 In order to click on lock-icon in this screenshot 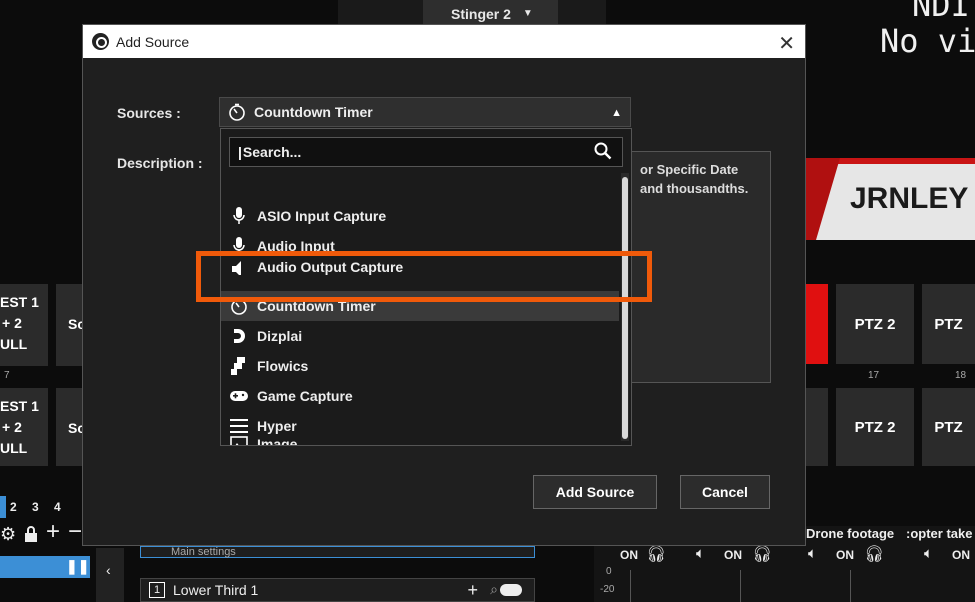, I will do `click(31, 534)`.